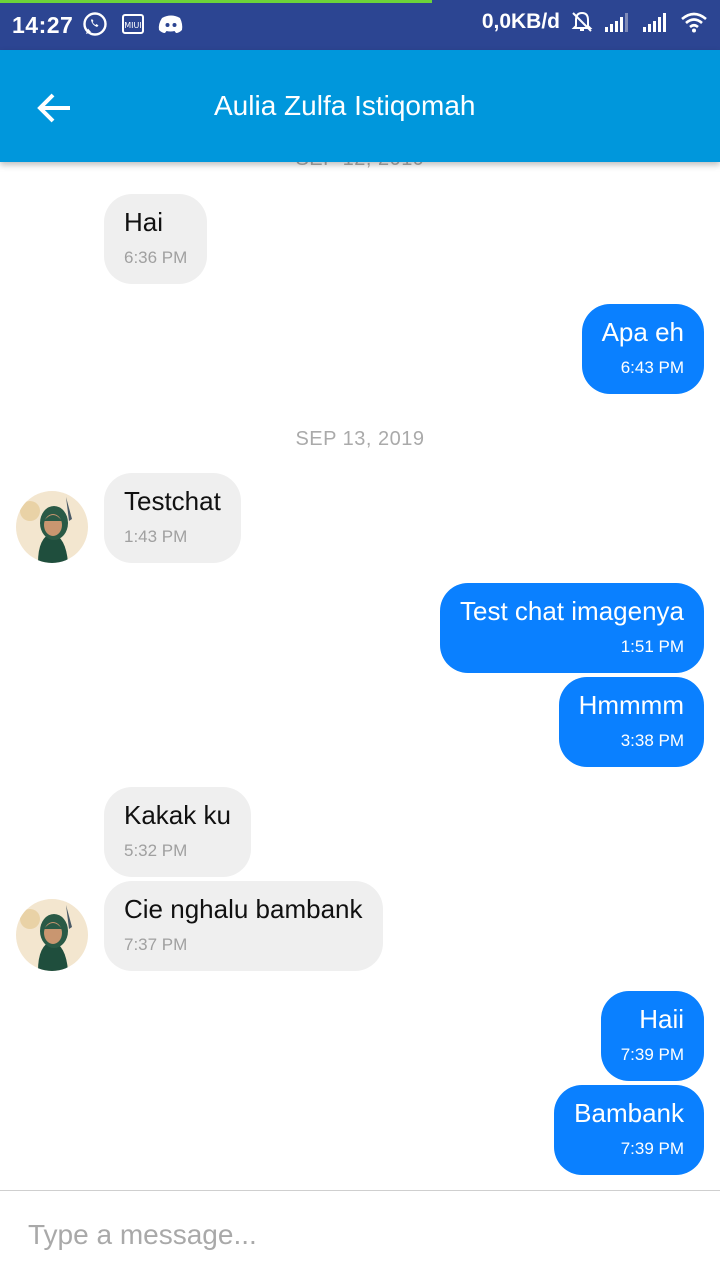 This screenshot has height=1280, width=720. I want to click on message-text: Cie nghalu bambank, so click(243, 909).